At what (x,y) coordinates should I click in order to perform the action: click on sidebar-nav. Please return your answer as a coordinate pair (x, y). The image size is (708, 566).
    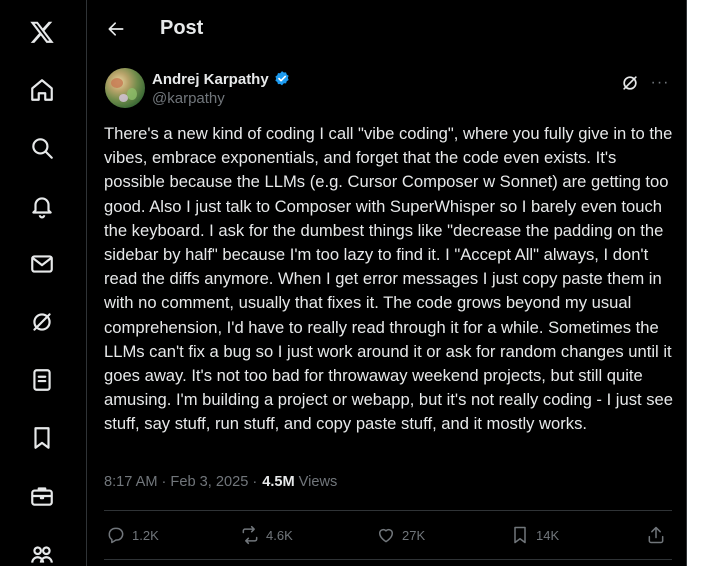
    Looking at the image, I should click on (43, 283).